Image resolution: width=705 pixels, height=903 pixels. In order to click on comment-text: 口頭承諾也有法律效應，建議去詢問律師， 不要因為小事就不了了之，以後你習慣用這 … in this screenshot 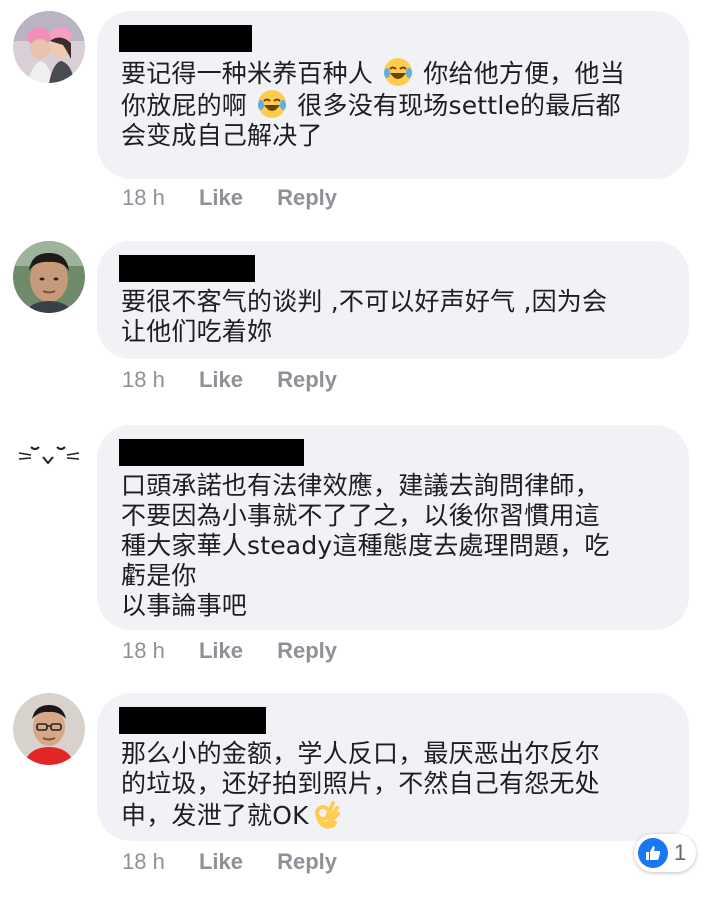, I will do `click(365, 545)`.